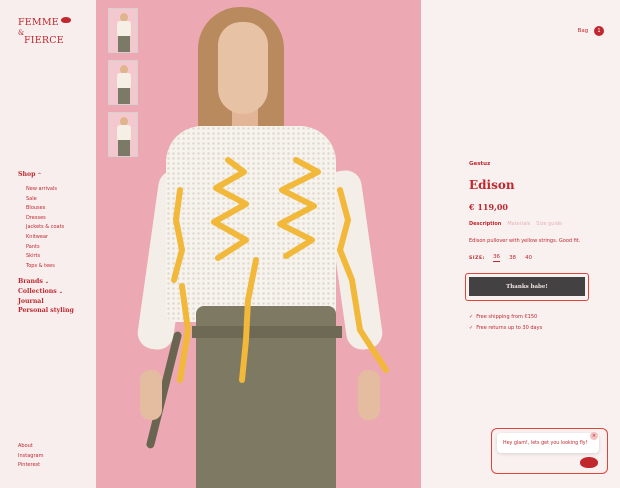  I want to click on thumbnail-strip, so click(123, 86).